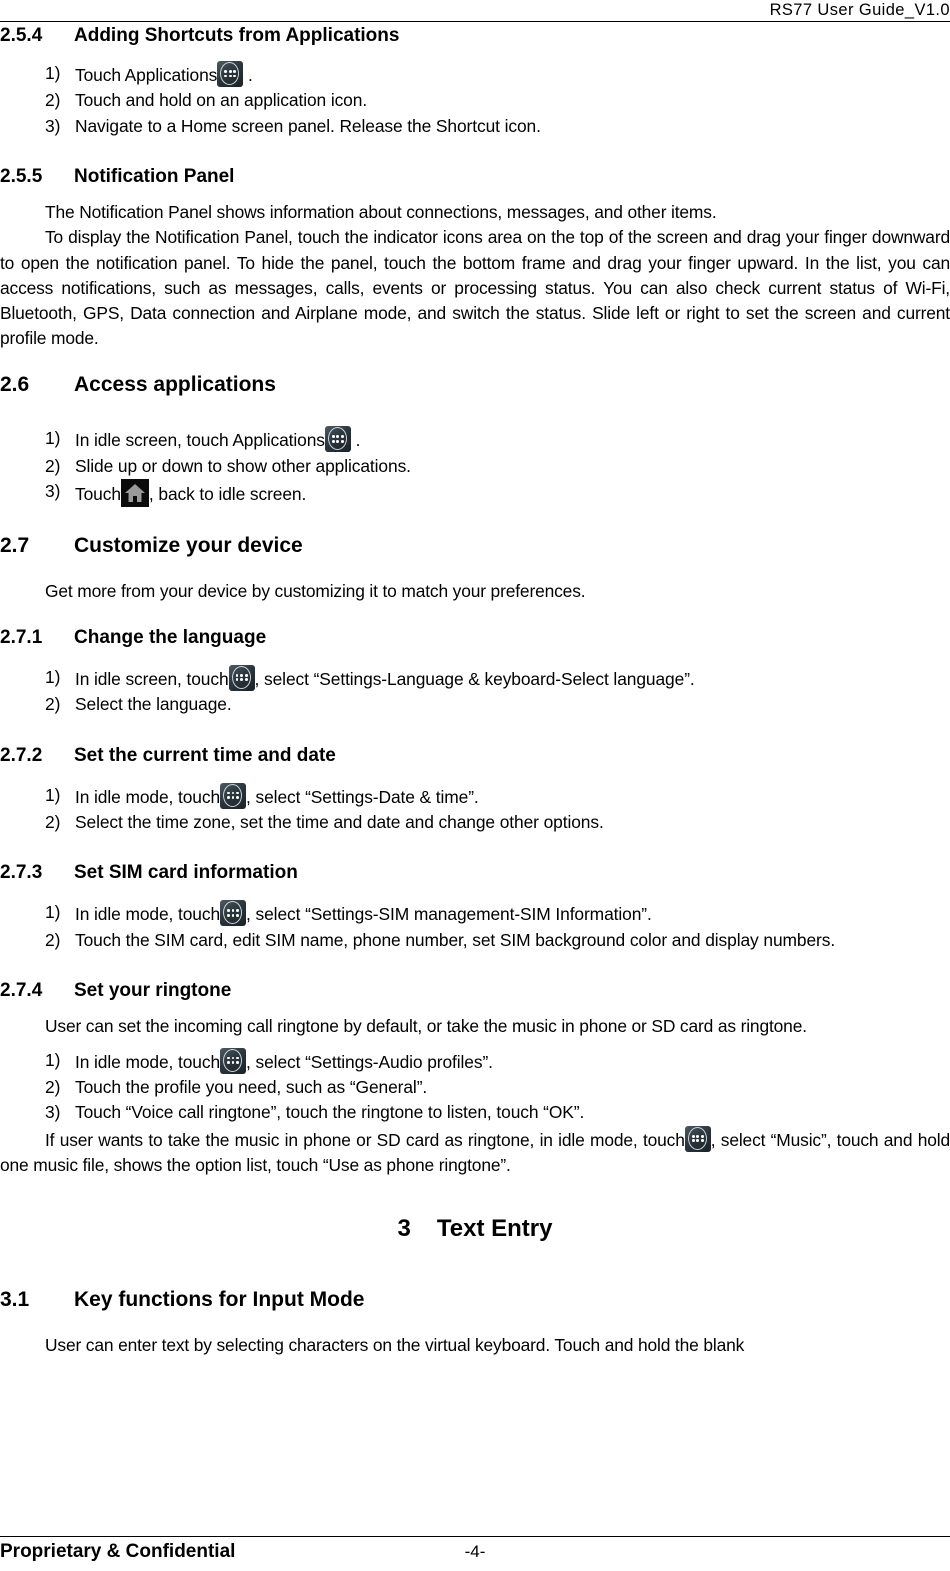  I want to click on heading-2-7-1: 2.7.1 Change the language, so click(475, 637).